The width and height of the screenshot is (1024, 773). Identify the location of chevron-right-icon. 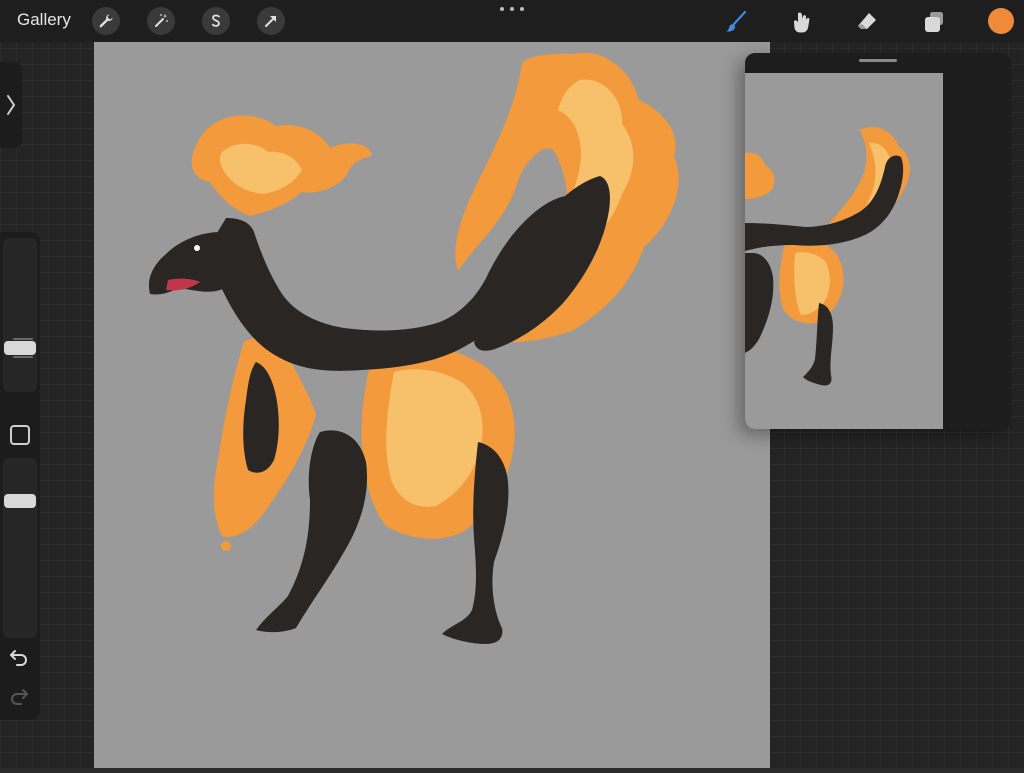
(11, 105).